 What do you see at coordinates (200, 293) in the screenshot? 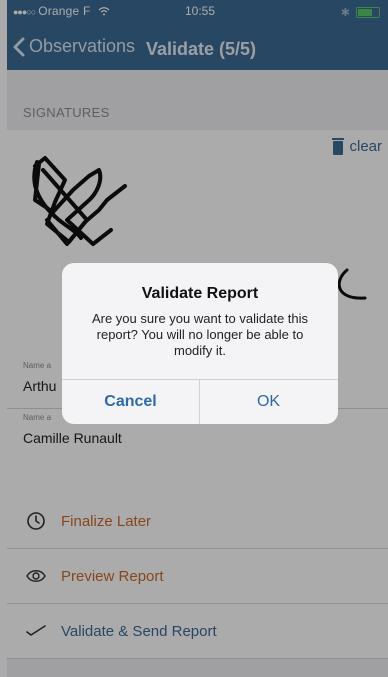
I see `dialog-title: Validate Report` at bounding box center [200, 293].